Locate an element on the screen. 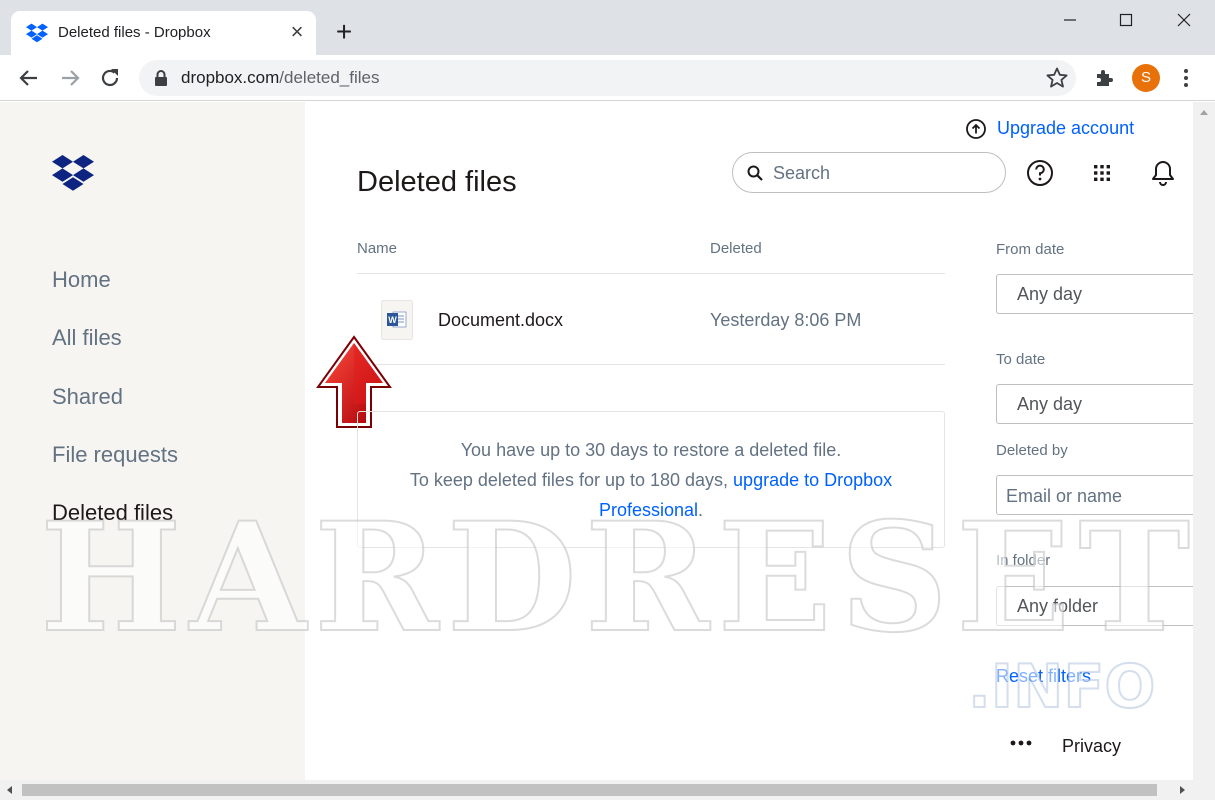 This screenshot has height=800, width=1215. scroll-up-icon is located at coordinates (1204, 112).